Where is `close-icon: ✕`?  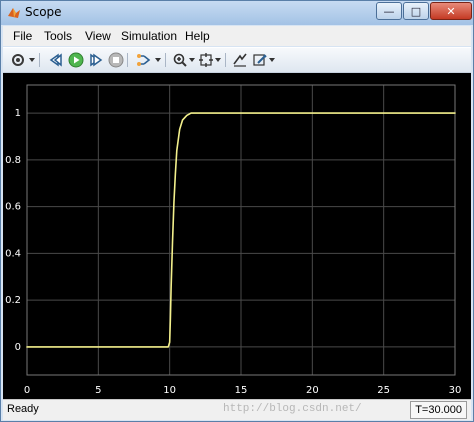 close-icon: ✕ is located at coordinates (451, 11).